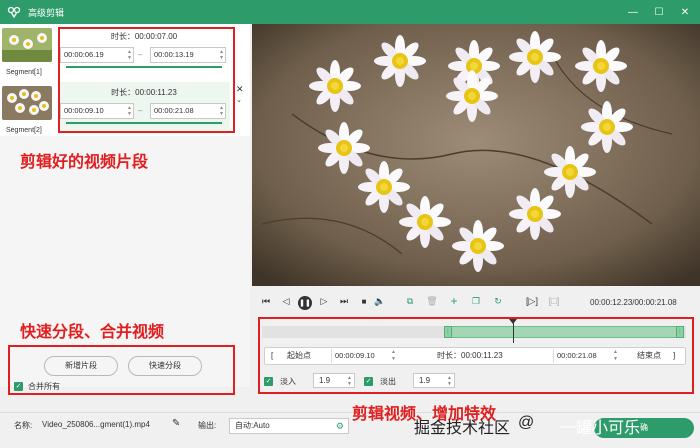 The height and width of the screenshot is (448, 700). I want to click on segment-2-start-input: 00:00:09.10 ▲ ▼, so click(97, 111).